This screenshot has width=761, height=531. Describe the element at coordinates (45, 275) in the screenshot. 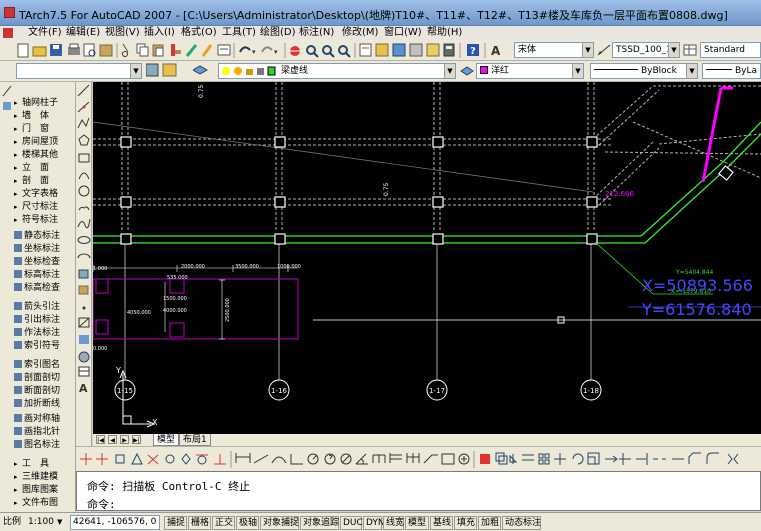

I see `menu-tool-item: 标高标注` at that location.